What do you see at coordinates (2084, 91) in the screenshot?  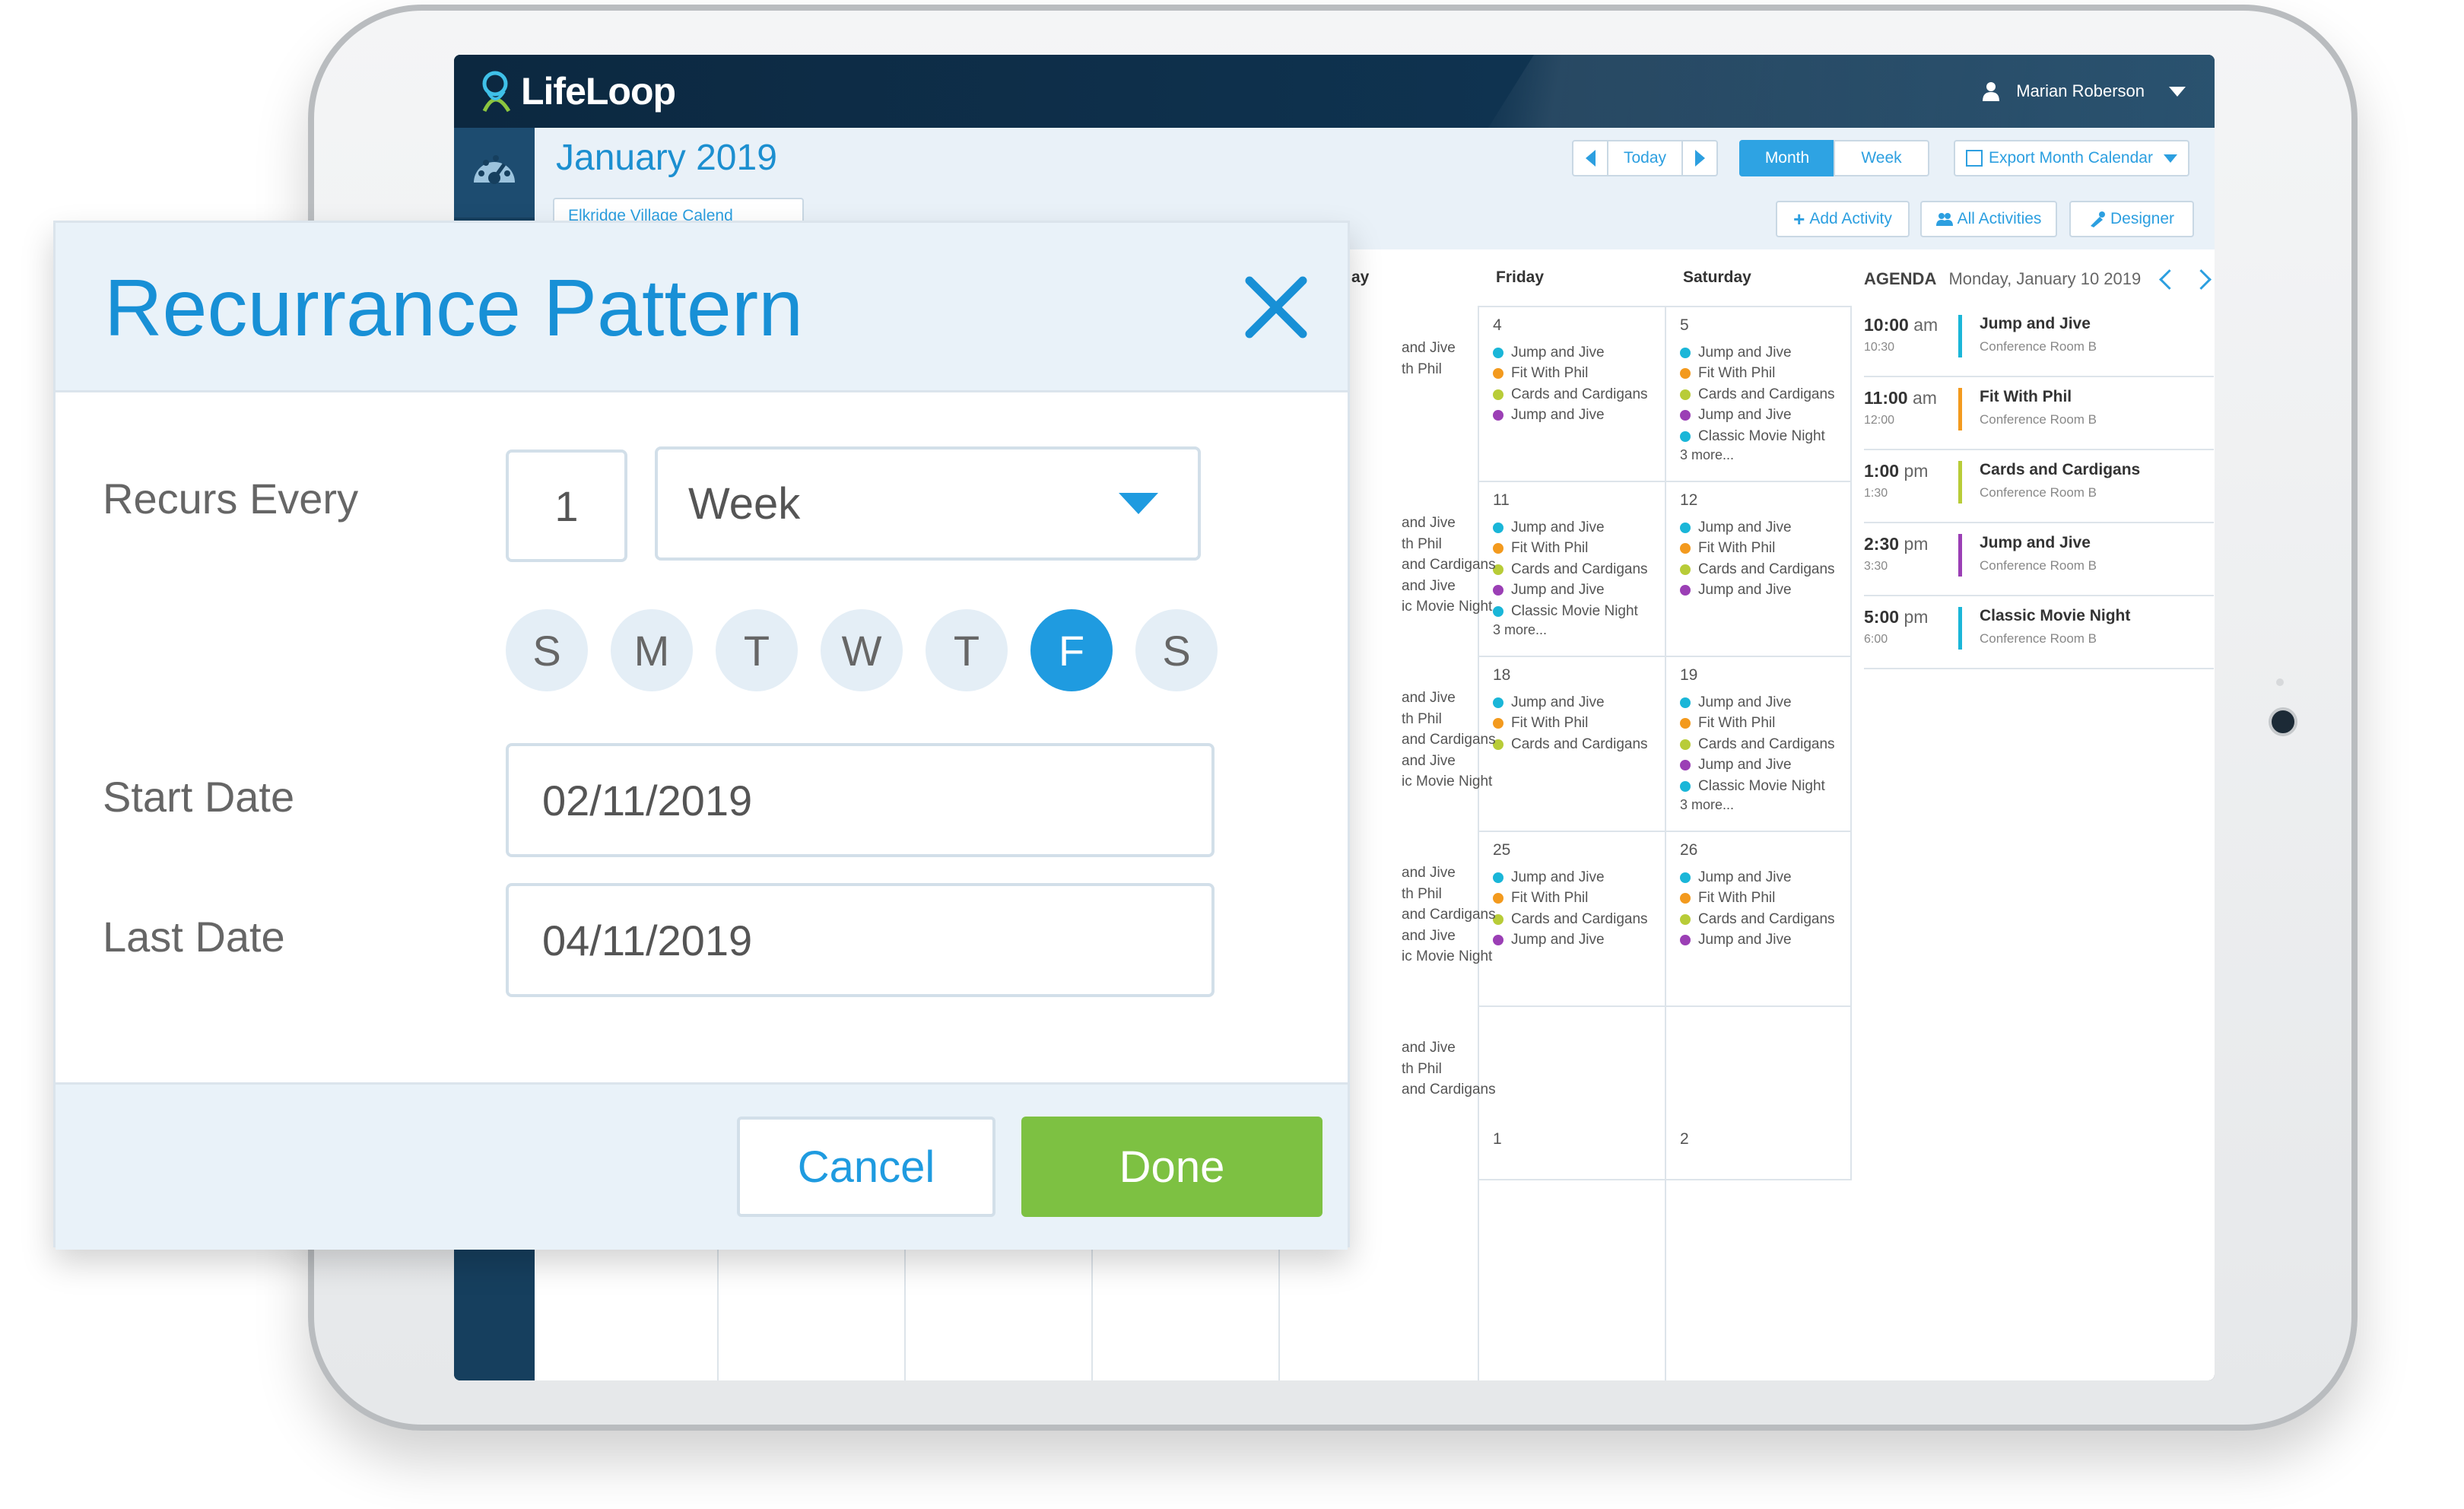 I see `user-menu: Marian Roberson` at bounding box center [2084, 91].